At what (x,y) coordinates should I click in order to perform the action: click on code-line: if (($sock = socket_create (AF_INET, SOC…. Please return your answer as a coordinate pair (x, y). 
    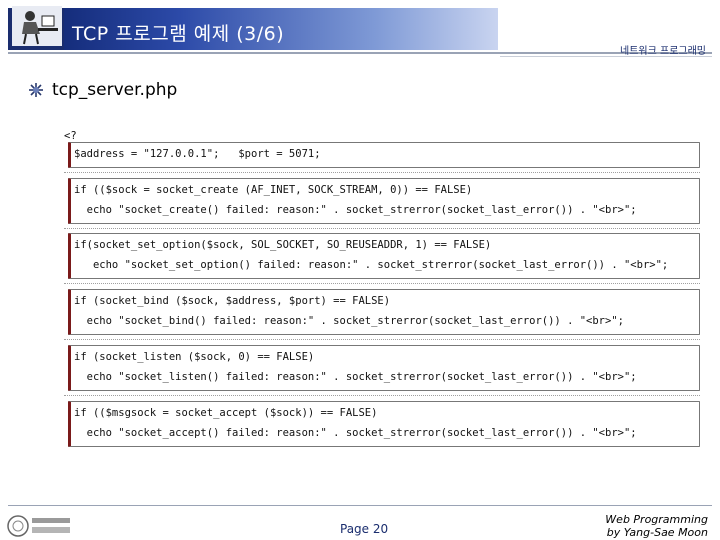
    Looking at the image, I should click on (273, 190).